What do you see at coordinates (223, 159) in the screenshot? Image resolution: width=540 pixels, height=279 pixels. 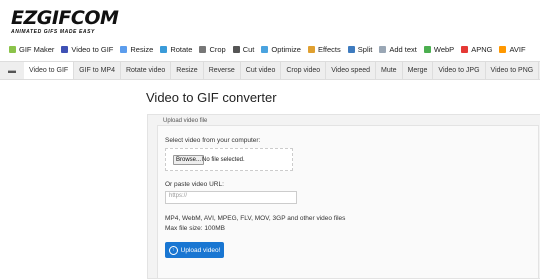 I see `file-status: No file selected.` at bounding box center [223, 159].